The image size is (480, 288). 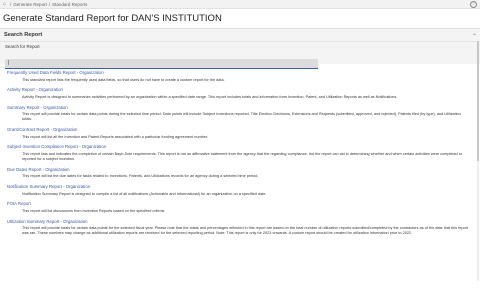 What do you see at coordinates (70, 4) in the screenshot?
I see `breadcrumb-item-standard-reports: Standard Reports` at bounding box center [70, 4].